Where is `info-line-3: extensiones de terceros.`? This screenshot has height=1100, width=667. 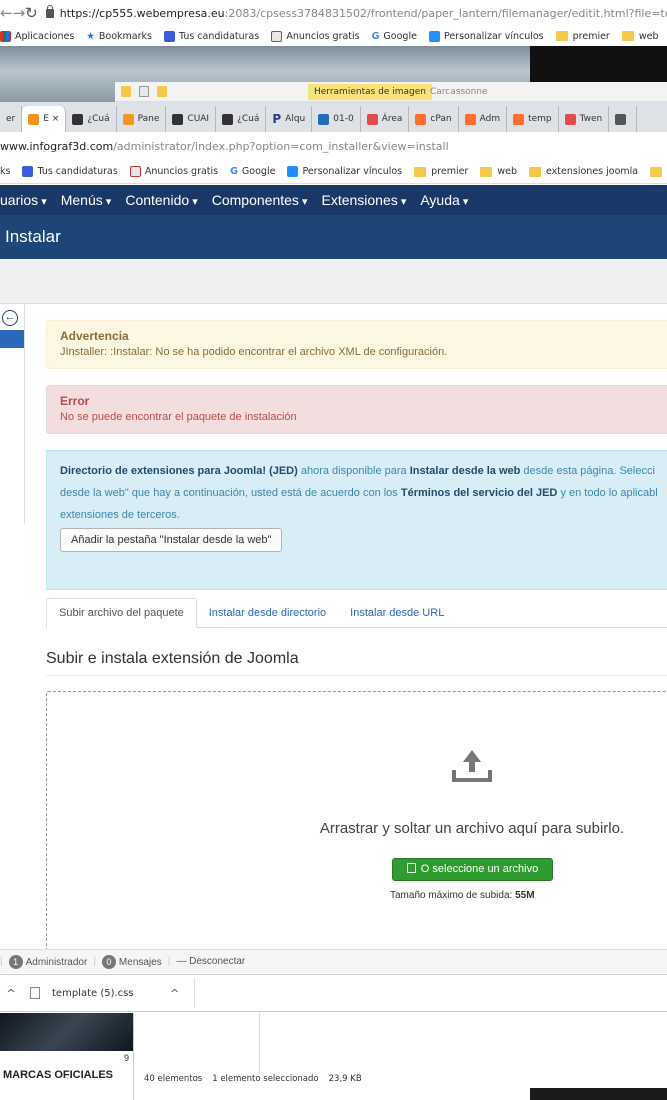
info-line-3: extensiones de terceros. is located at coordinates (120, 515).